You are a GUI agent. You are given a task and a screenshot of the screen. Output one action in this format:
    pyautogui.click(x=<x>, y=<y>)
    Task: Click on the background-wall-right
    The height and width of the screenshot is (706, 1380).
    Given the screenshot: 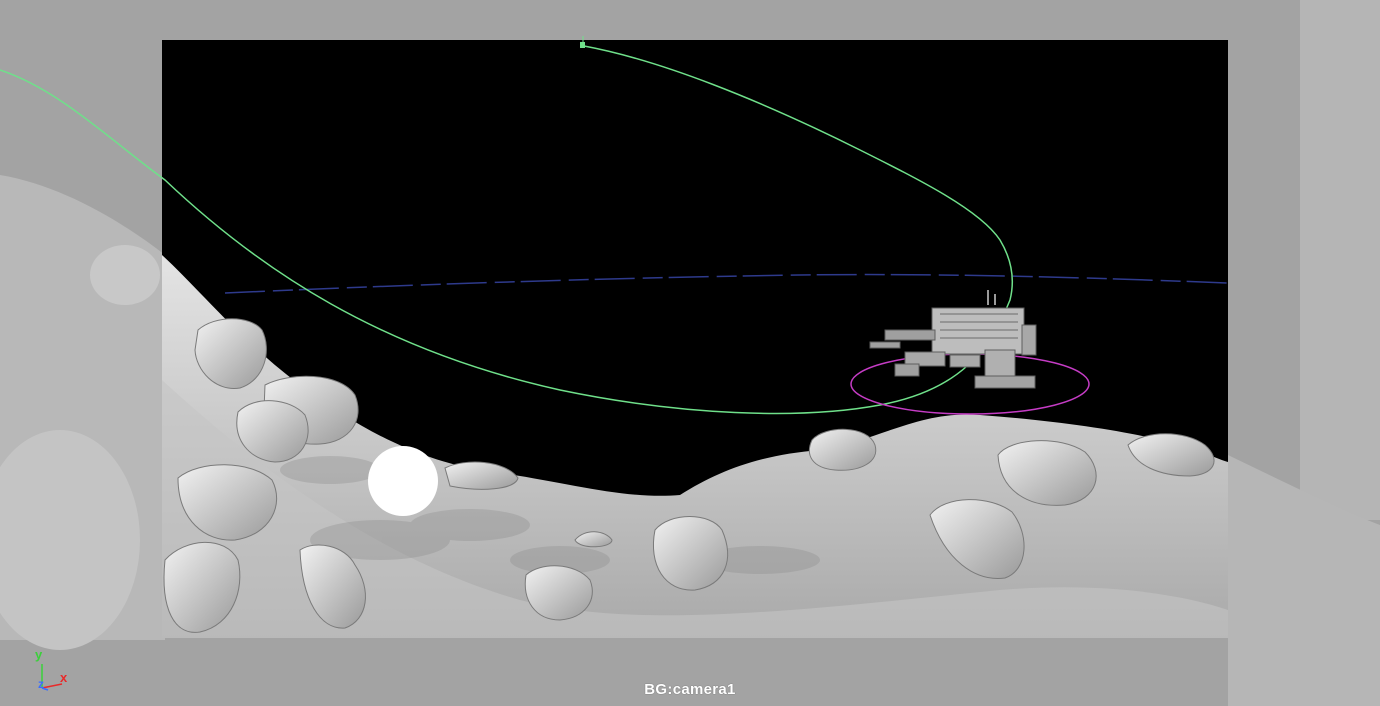 What is the action you would take?
    pyautogui.click(x=1340, y=260)
    